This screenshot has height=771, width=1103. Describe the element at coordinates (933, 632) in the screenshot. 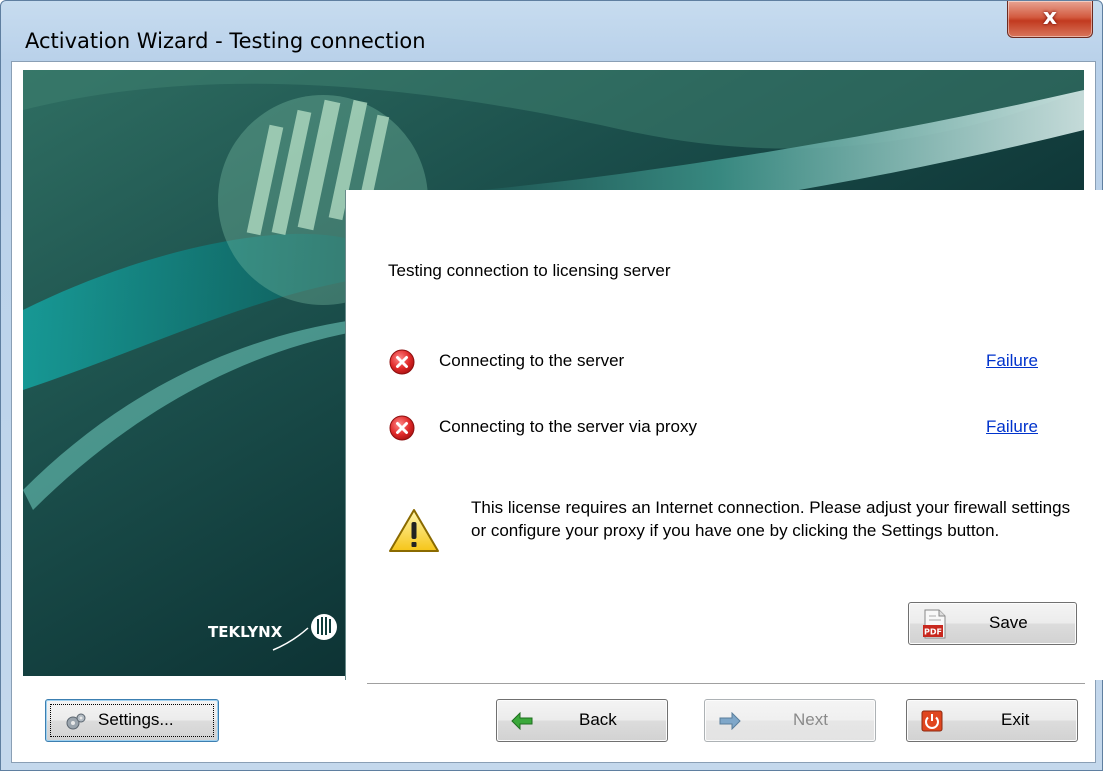

I see `svg-text: PDF` at that location.